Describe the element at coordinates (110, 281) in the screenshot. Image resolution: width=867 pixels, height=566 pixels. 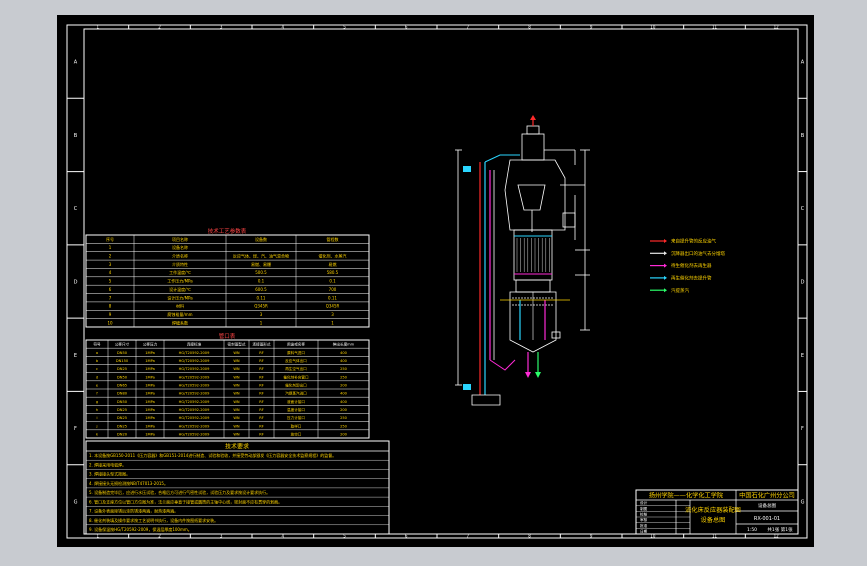
I see `process-table-cell: 5` at that location.